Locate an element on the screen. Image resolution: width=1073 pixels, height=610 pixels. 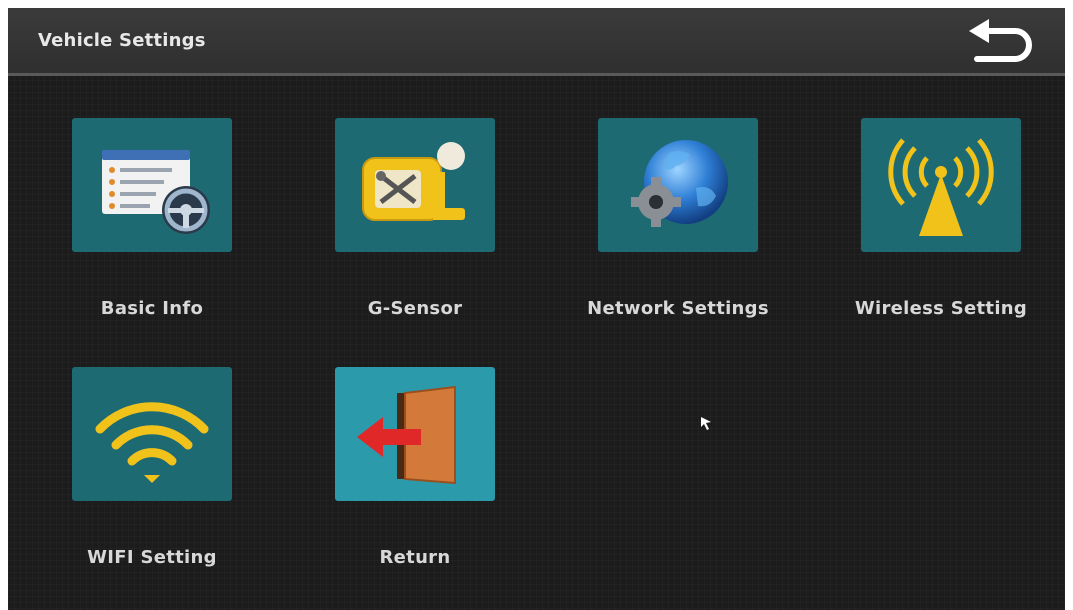
wifi-setting-tile is located at coordinates (152, 434).